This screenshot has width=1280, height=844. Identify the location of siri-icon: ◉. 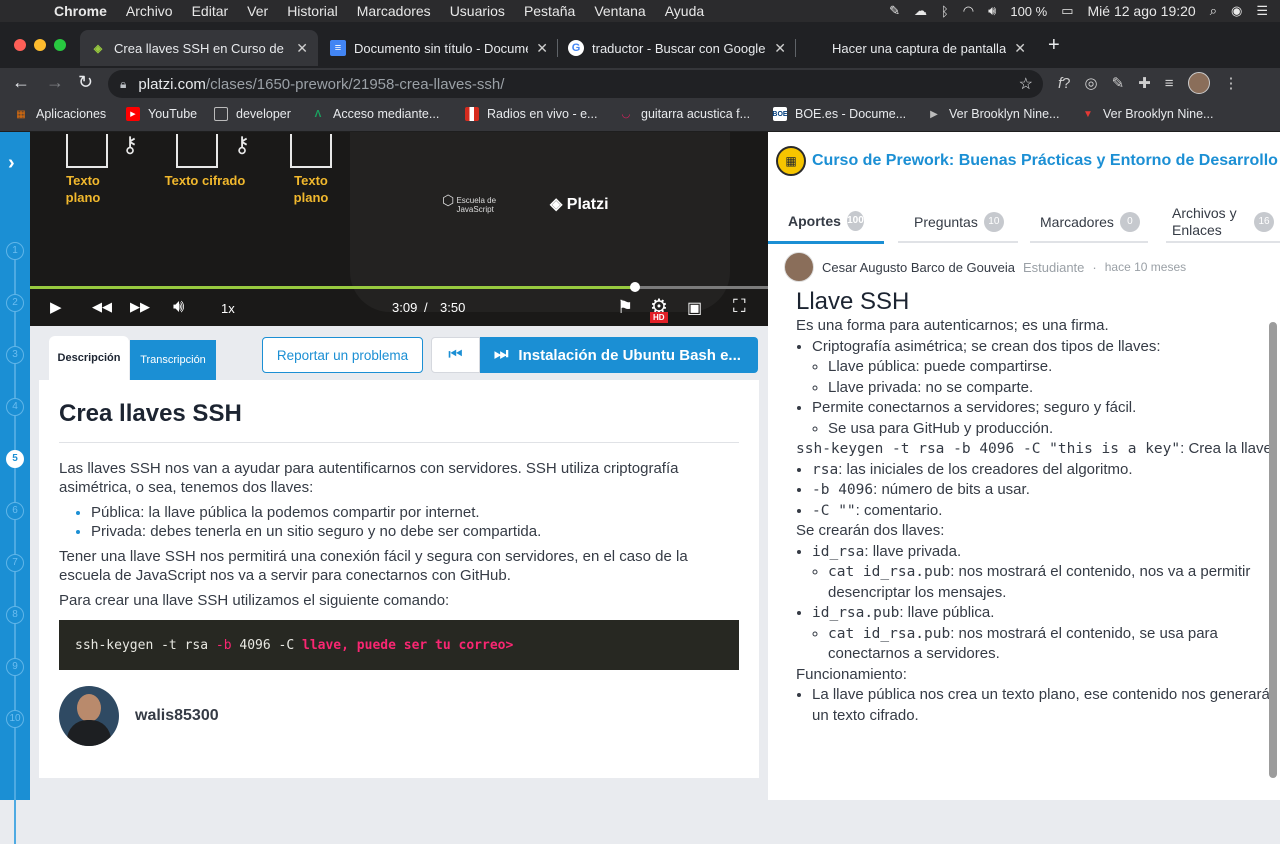
(1236, 11).